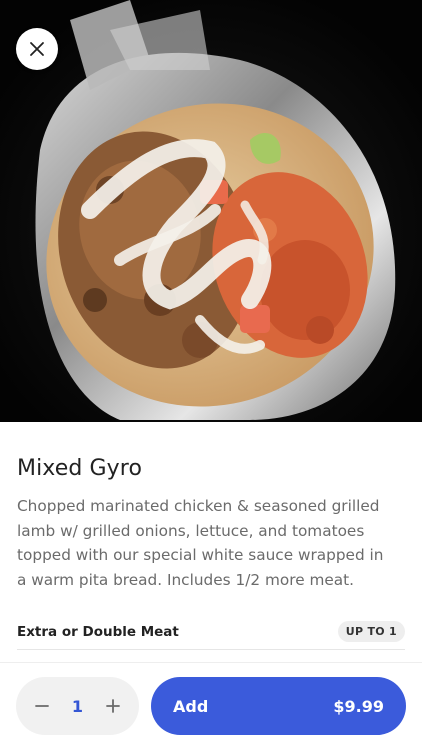  What do you see at coordinates (211, 634) in the screenshot?
I see `option-row-extra-meat: Extra or Double Meat UP TO 1` at bounding box center [211, 634].